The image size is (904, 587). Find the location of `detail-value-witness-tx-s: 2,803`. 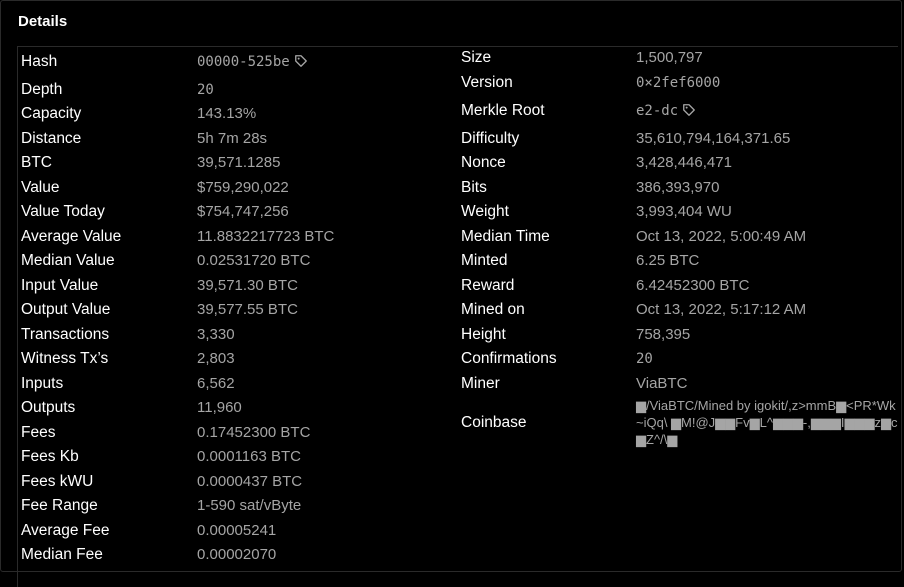

detail-value-witness-tx-s: 2,803 is located at coordinates (216, 358).